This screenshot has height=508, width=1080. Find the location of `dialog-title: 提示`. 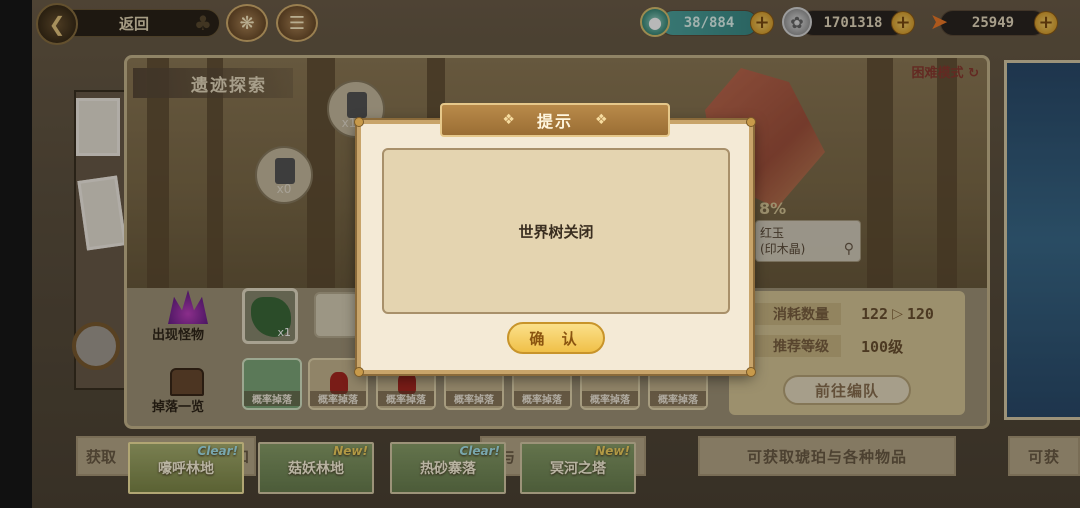

dialog-title: 提示 is located at coordinates (554, 121).